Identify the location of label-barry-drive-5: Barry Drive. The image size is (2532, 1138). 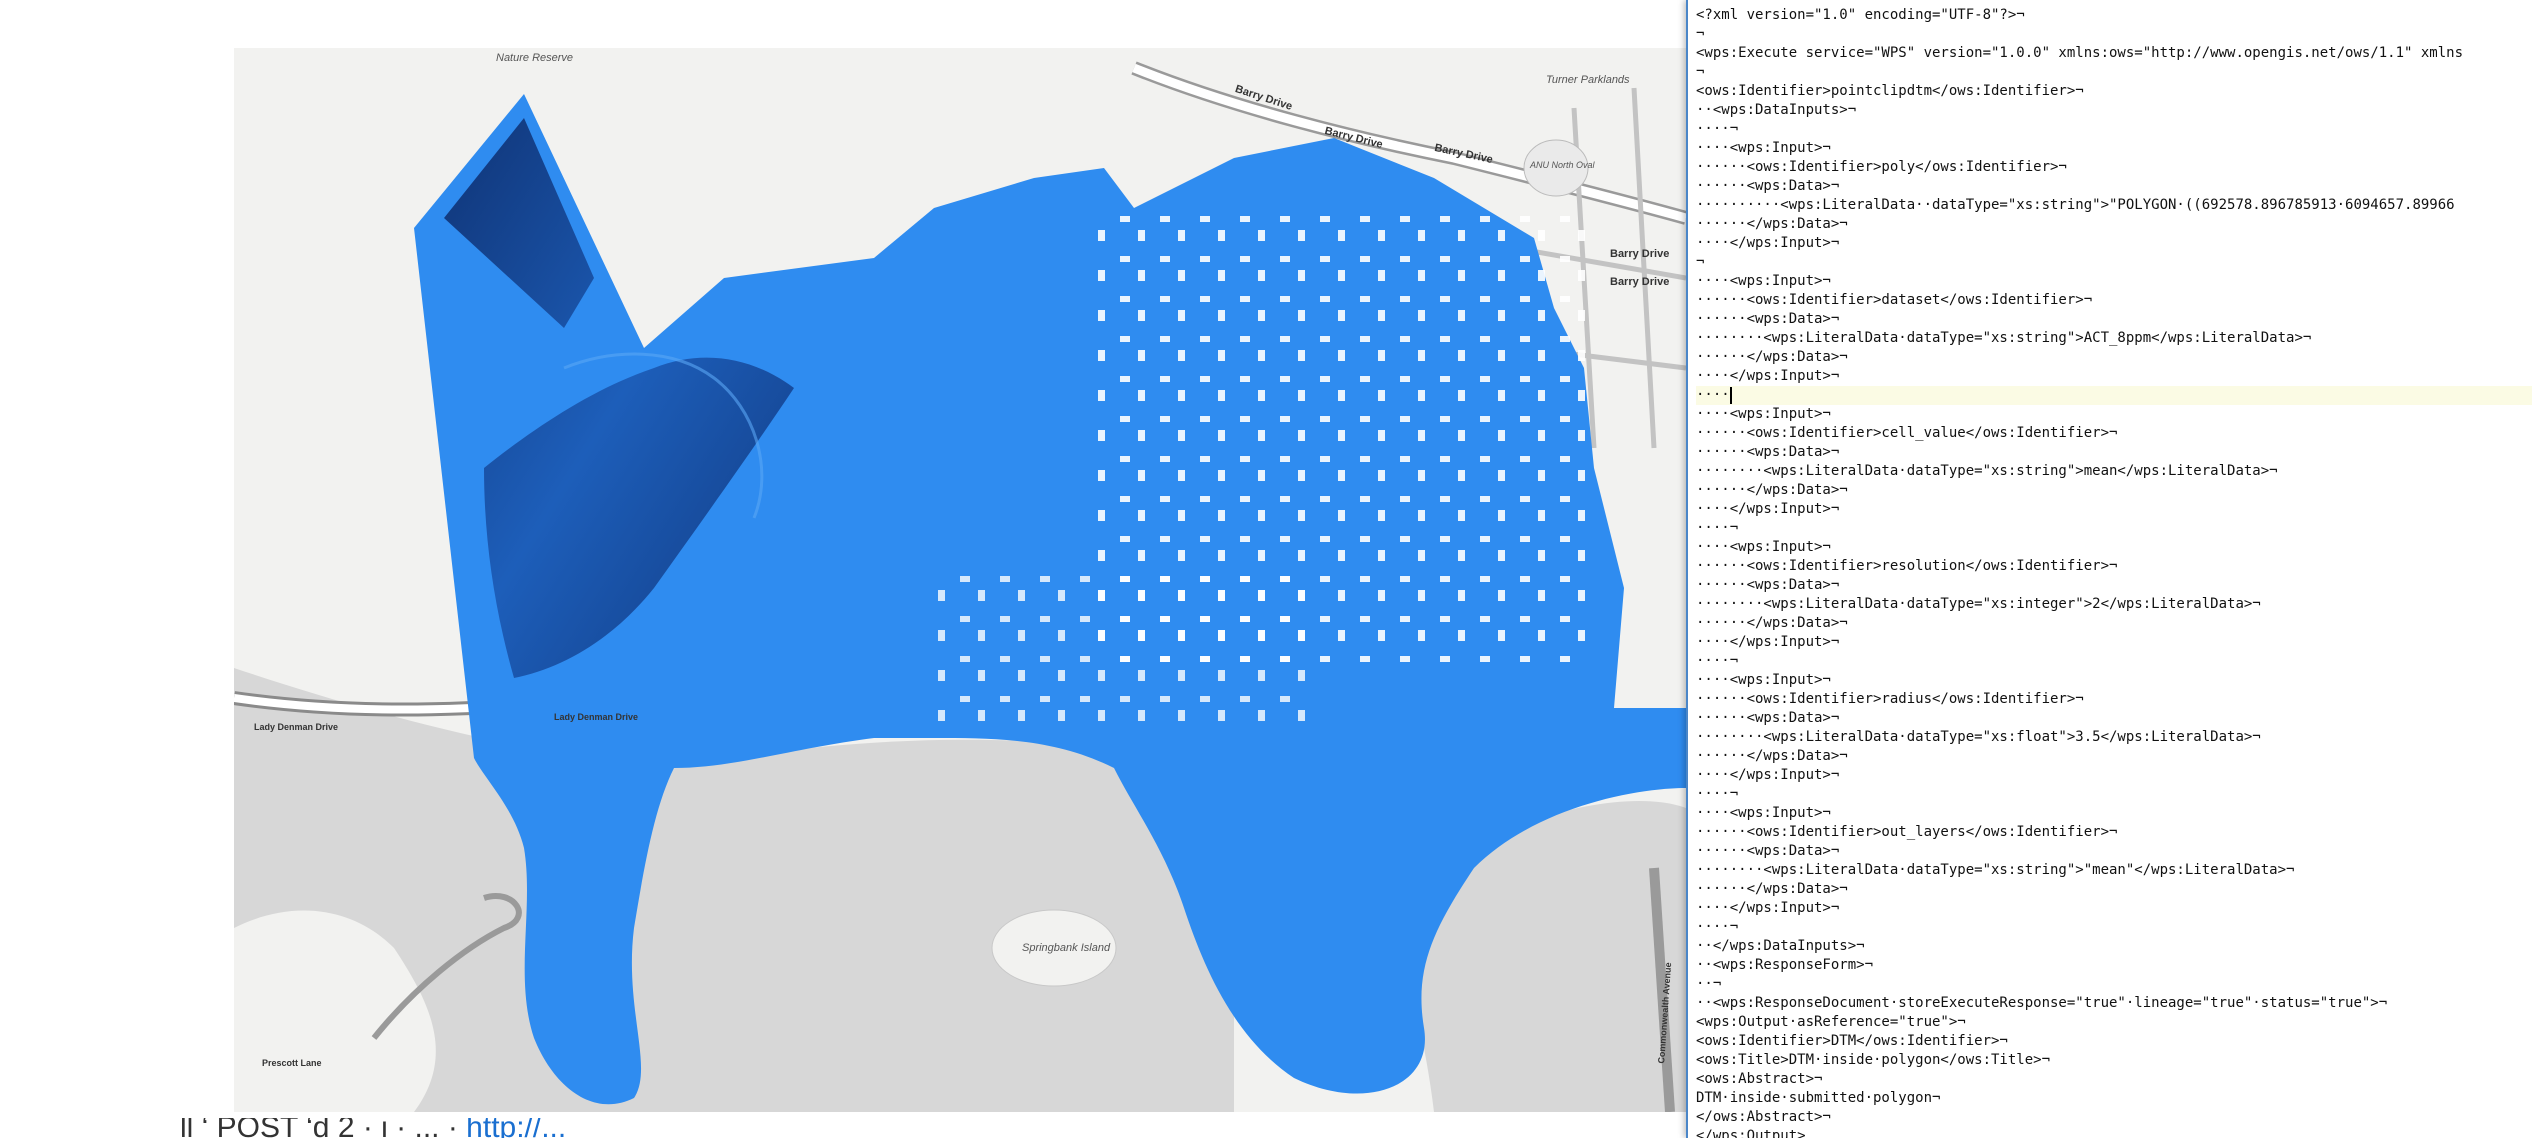
(1640, 282).